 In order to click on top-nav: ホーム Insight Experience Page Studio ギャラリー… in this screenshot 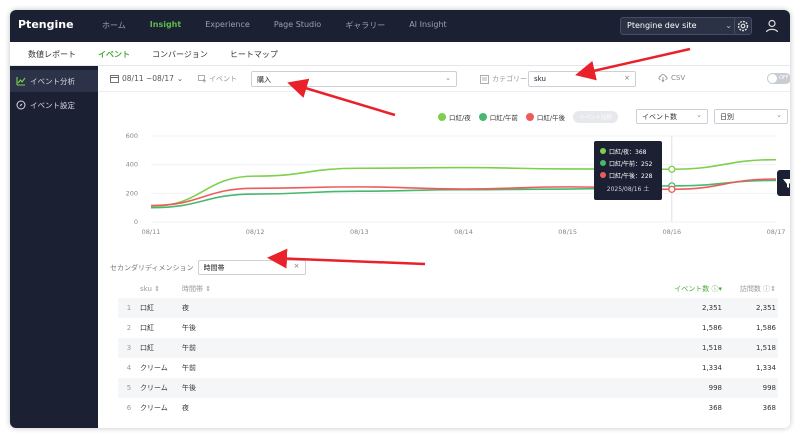, I will do `click(274, 25)`.